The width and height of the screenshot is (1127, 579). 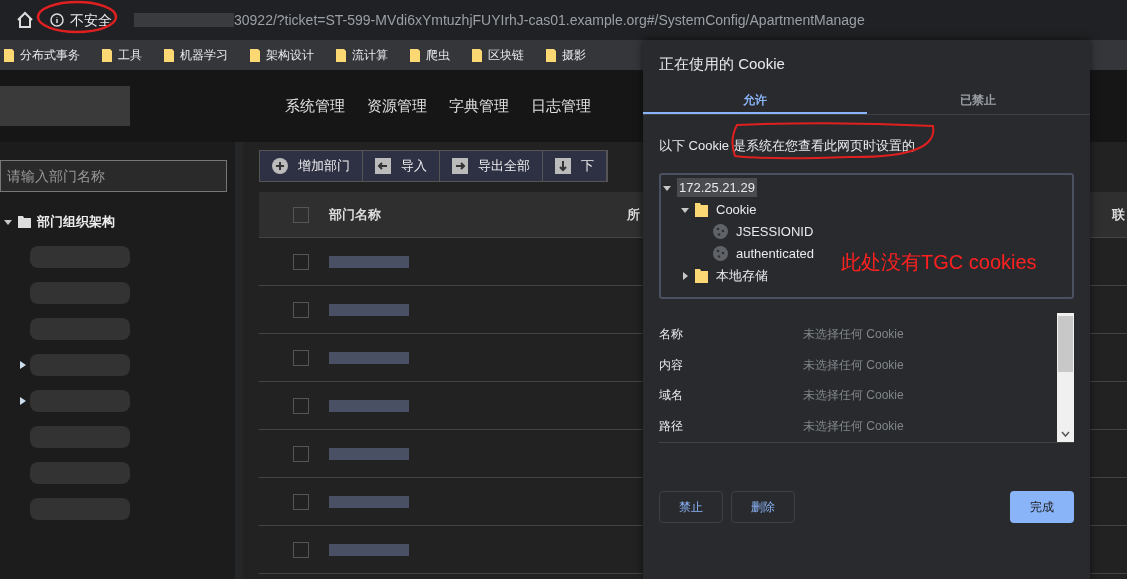 What do you see at coordinates (113, 176) in the screenshot?
I see `search-field: 请输入部门名称` at bounding box center [113, 176].